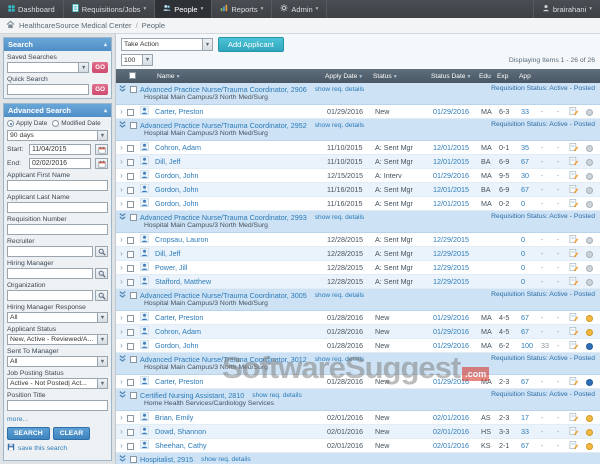  Describe the element at coordinates (241, 281) in the screenshot. I see `applicant-name-link: Stafford, Matthew` at that location.